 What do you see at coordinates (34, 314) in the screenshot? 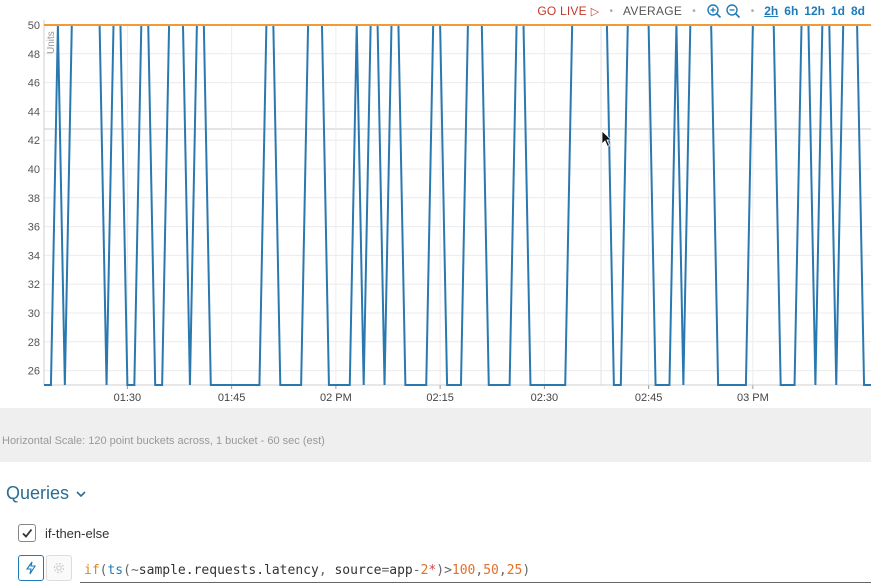
I see `y-tick-label: 30` at bounding box center [34, 314].